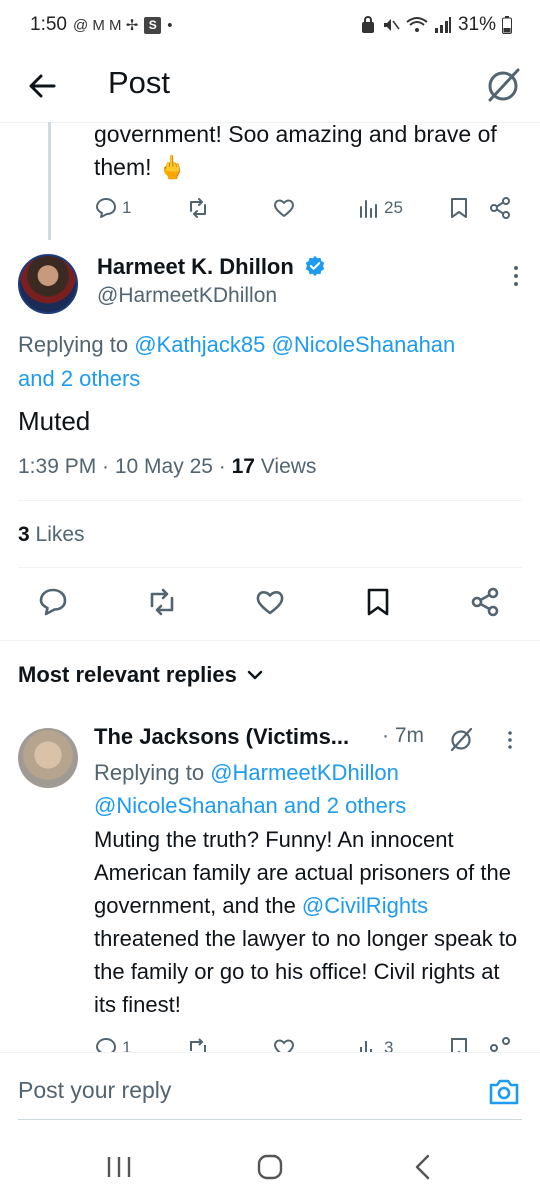 This screenshot has width=540, height=1200. I want to click on reply-avatar, so click(48, 758).